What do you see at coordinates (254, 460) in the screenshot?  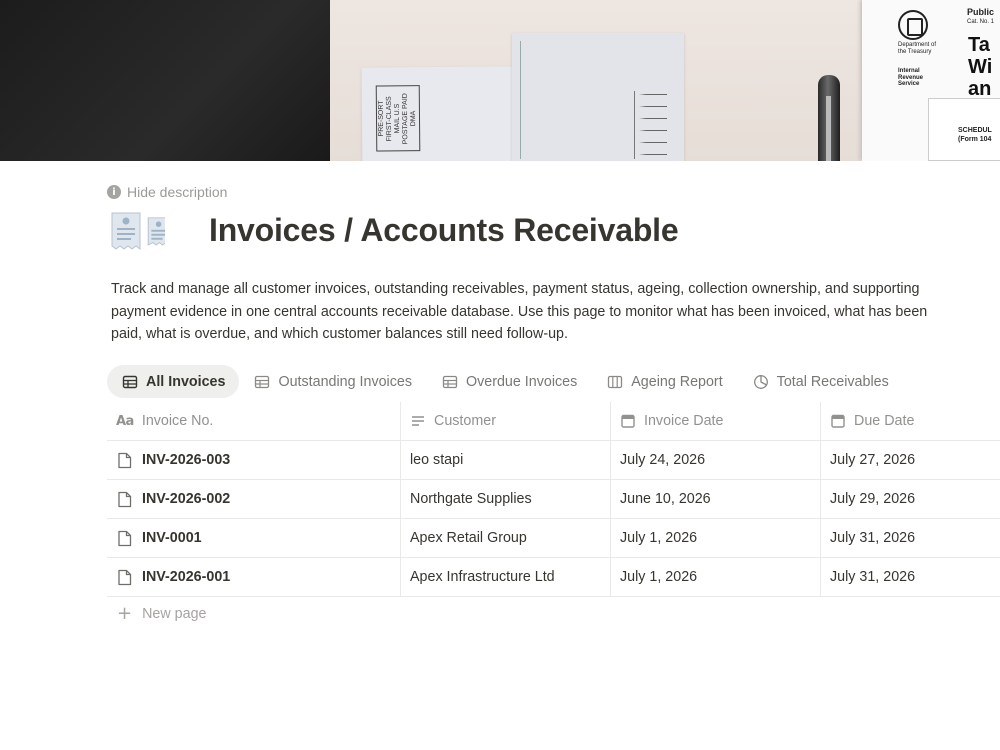 I see `invoice-no-cell: INV-2026-003` at bounding box center [254, 460].